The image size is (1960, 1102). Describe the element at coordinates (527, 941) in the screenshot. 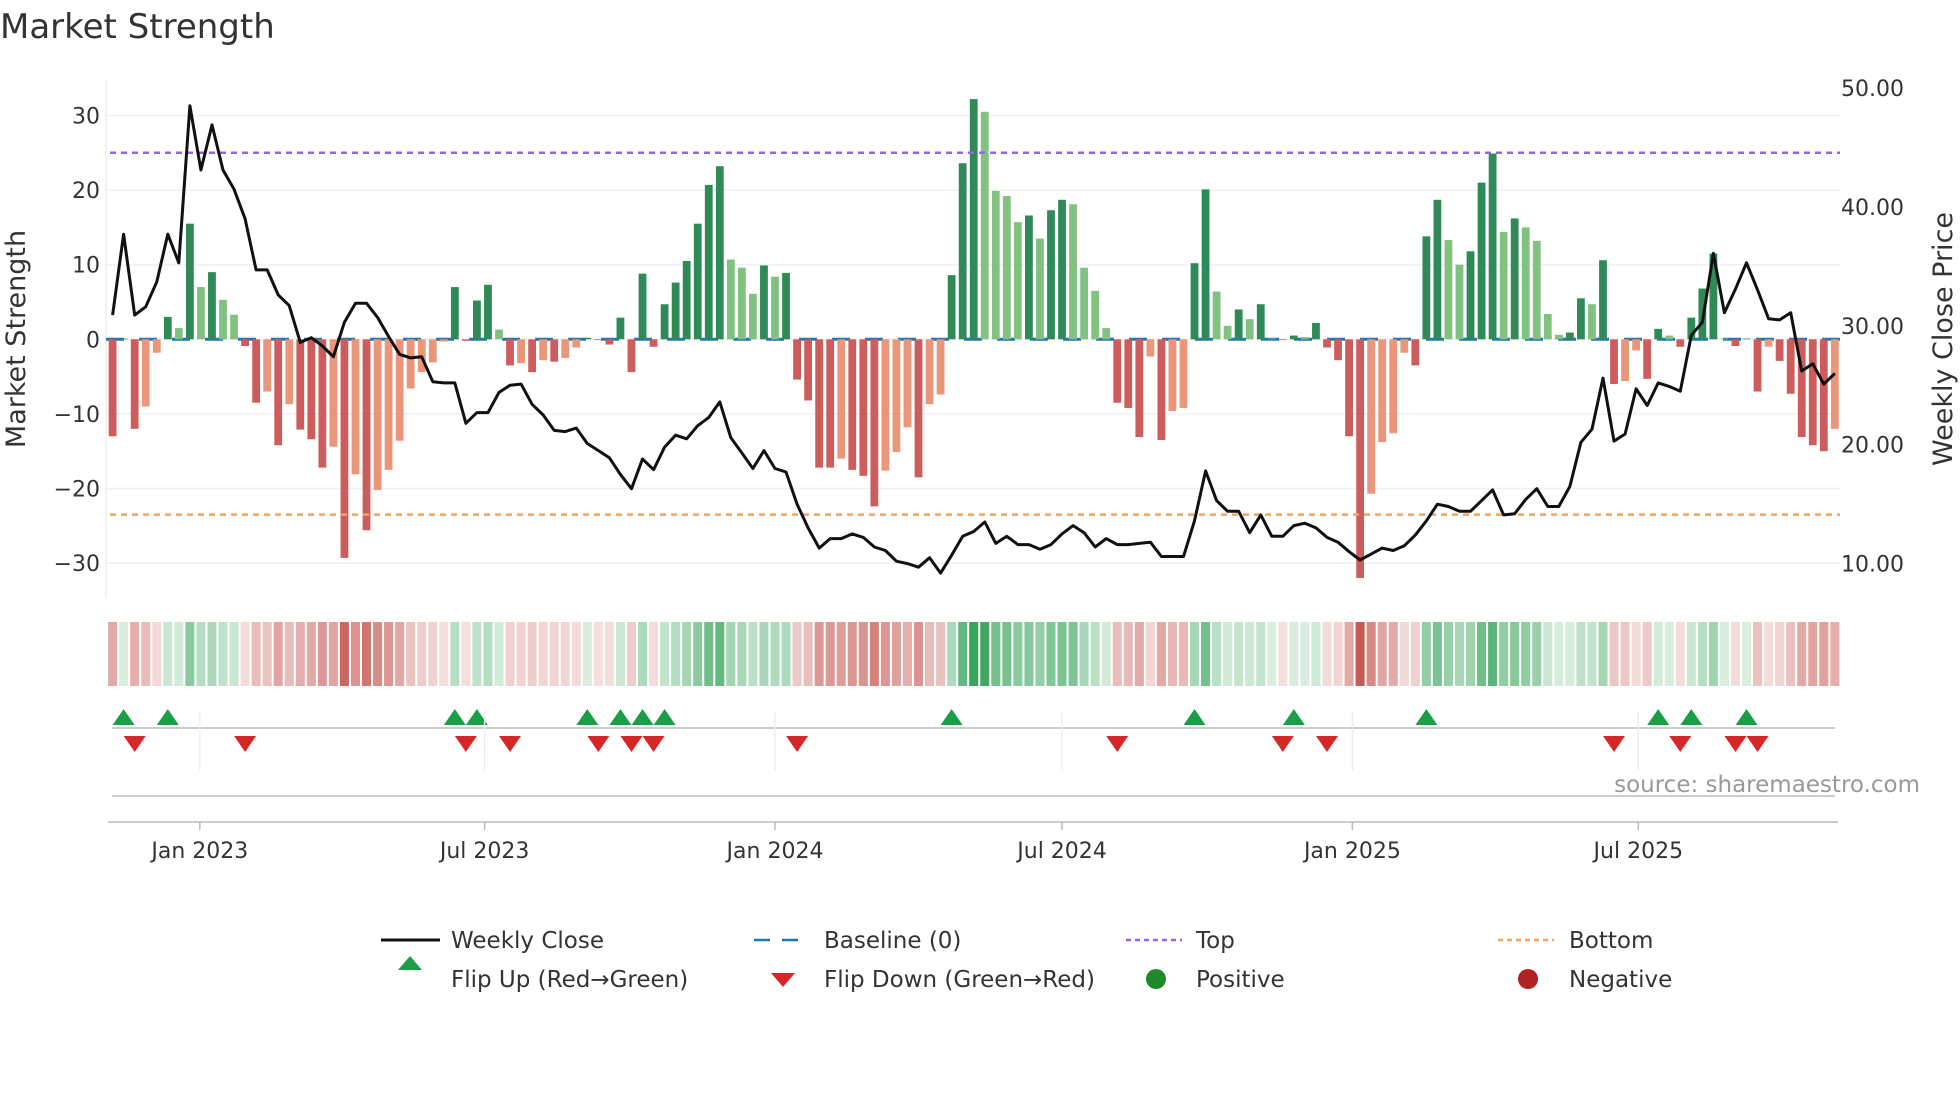

I see `legend-weekly-close: Weekly Close` at that location.